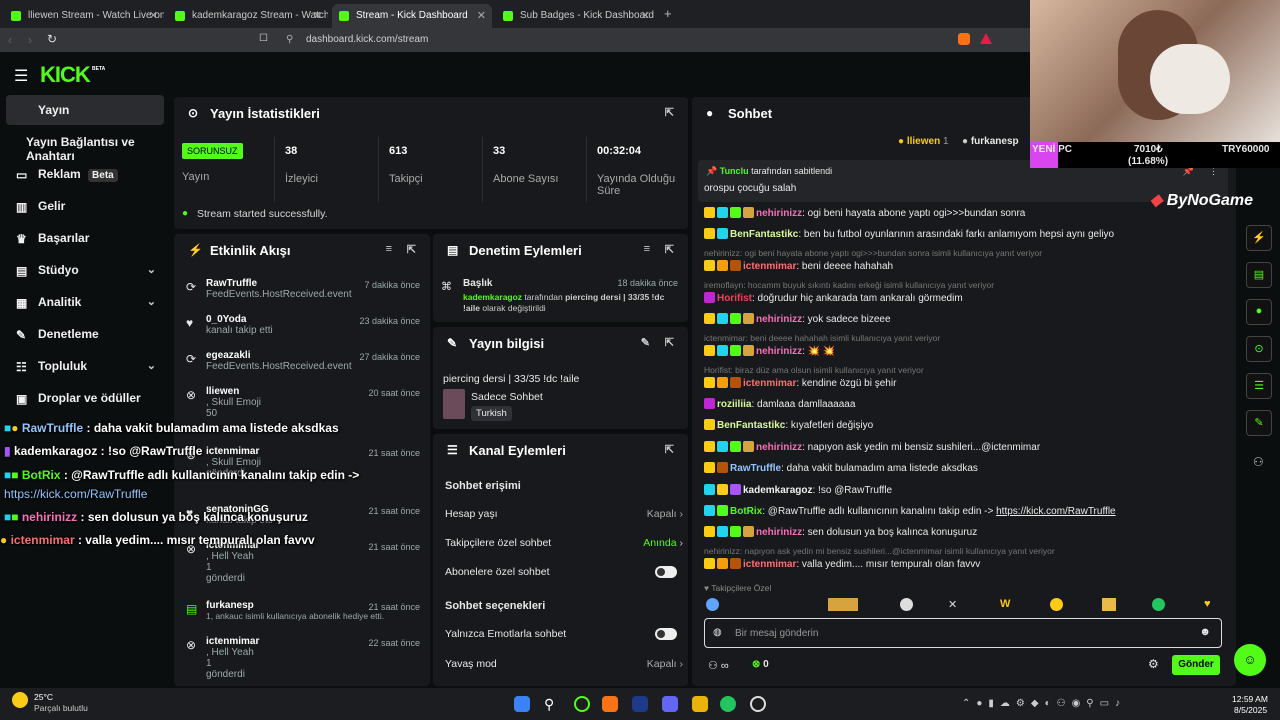 The image size is (1280, 720). Describe the element at coordinates (717, 632) in the screenshot. I see `chat-settings-icon: ◍` at that location.